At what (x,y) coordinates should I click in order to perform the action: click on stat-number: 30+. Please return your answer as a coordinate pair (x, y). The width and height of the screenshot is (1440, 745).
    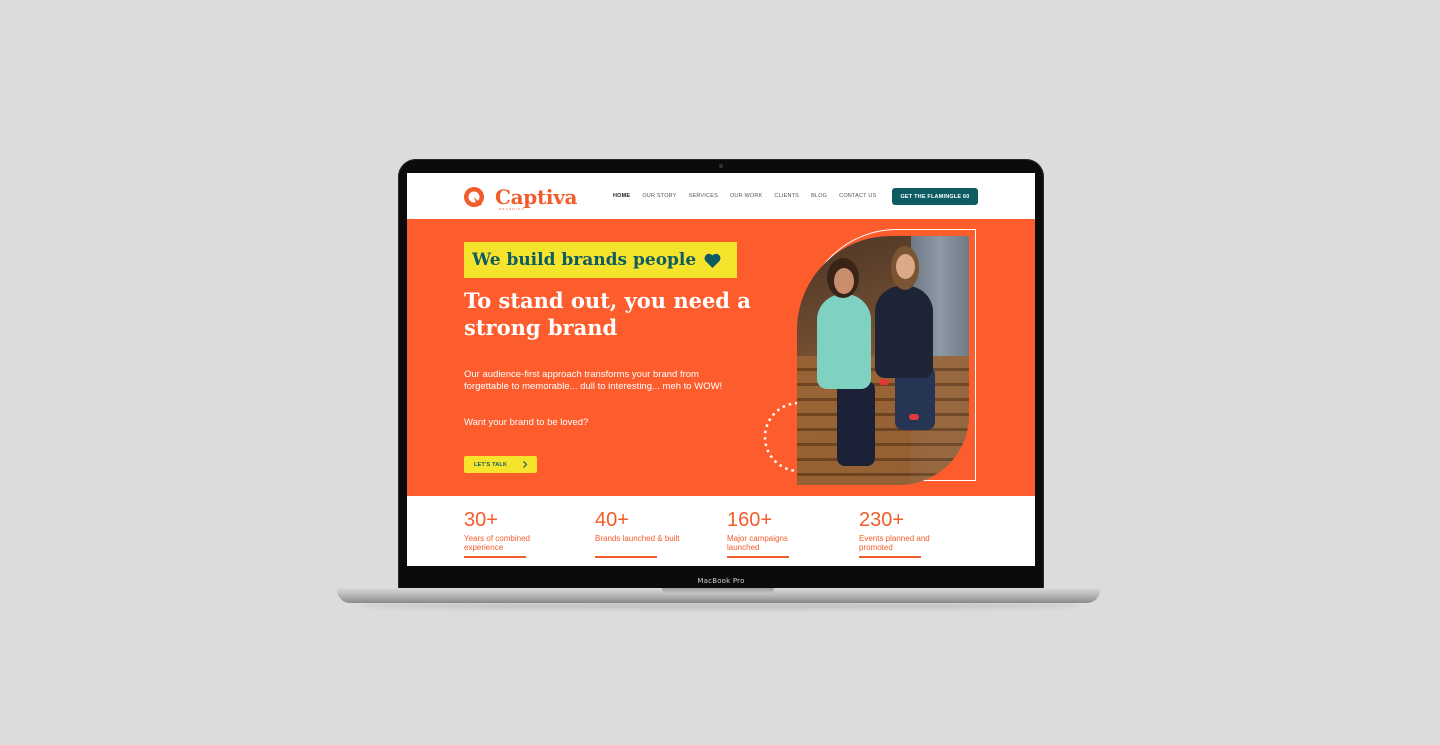
    Looking at the image, I should click on (481, 520).